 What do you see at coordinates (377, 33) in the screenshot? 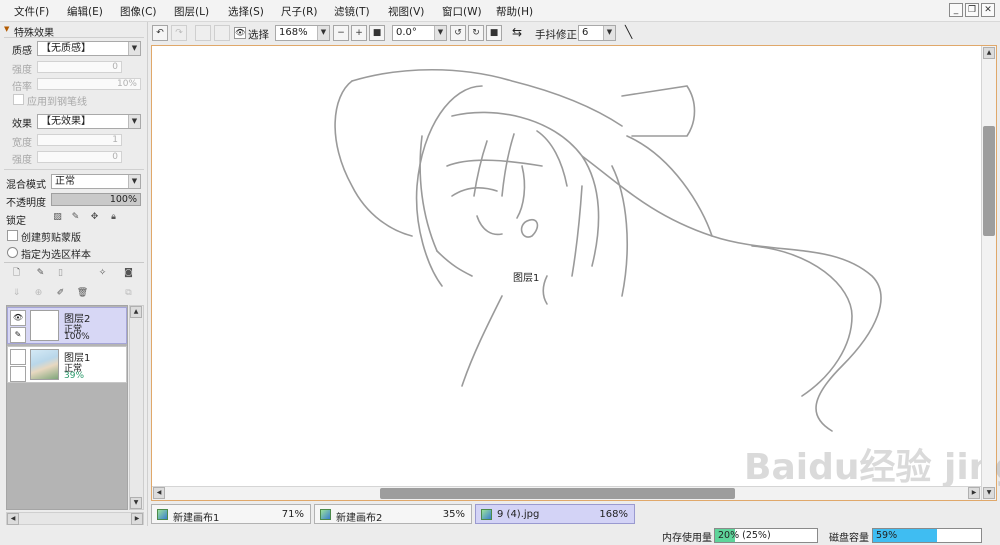
I see `zoom-reset-icon: ■` at bounding box center [377, 33].